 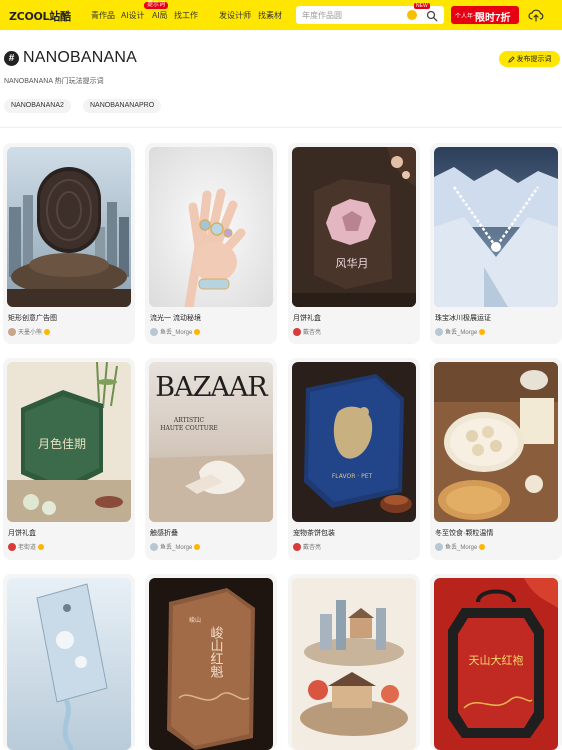 I want to click on nav-item-designers: 发设计师, so click(x=235, y=15).